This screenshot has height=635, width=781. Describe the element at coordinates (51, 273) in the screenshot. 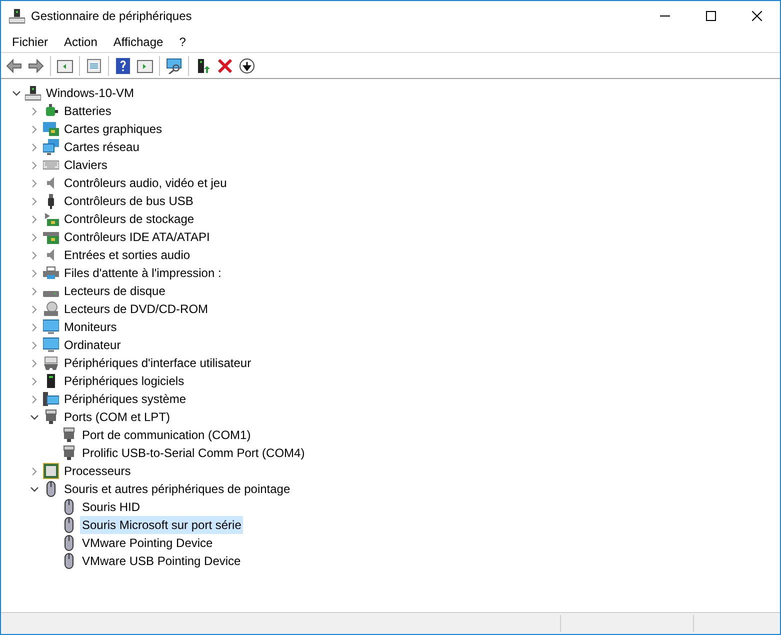

I see `printer-icon` at that location.